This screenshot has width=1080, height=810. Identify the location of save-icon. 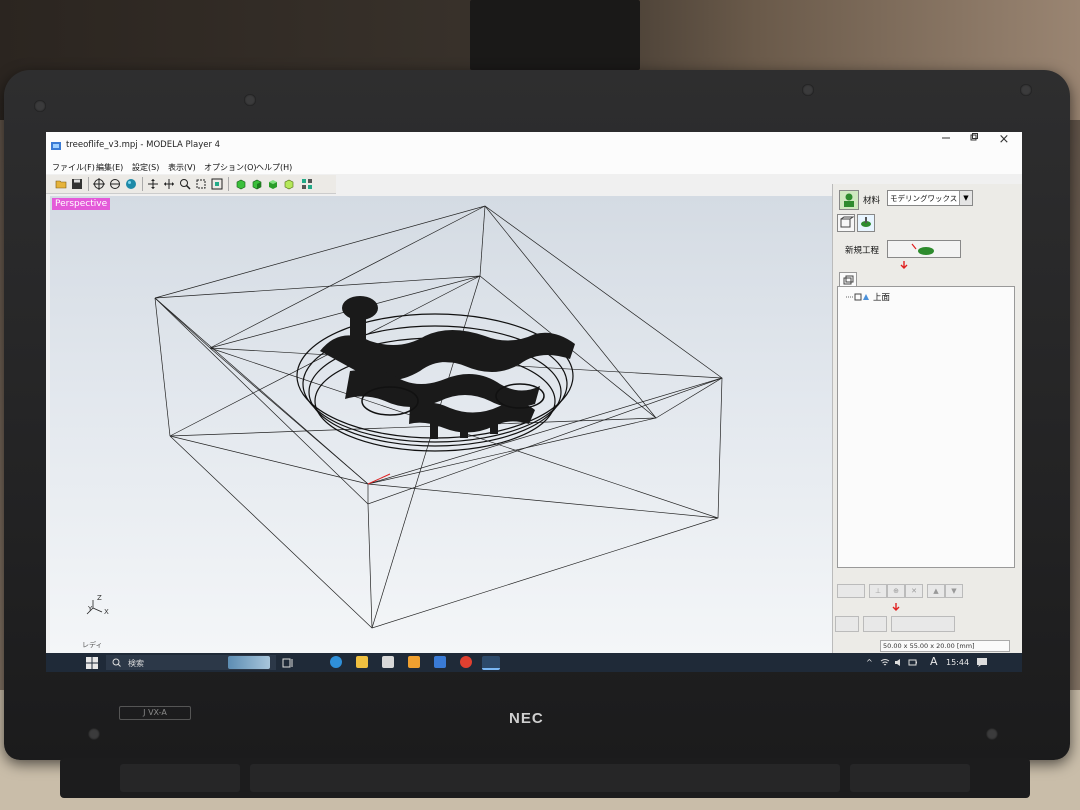
(77, 184).